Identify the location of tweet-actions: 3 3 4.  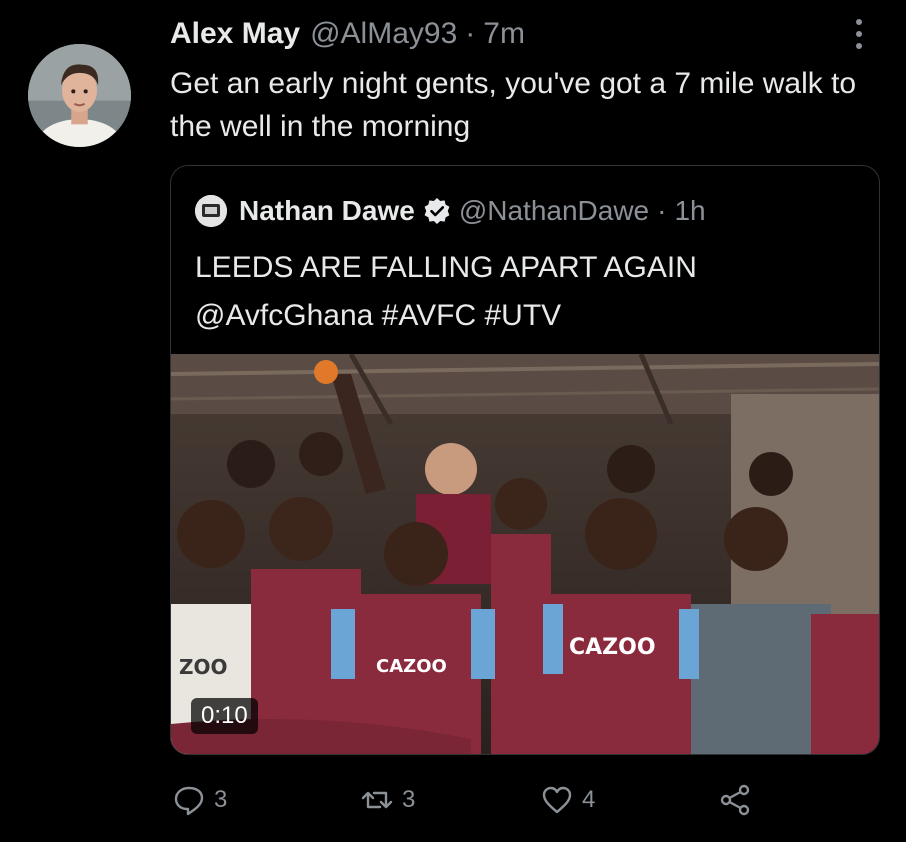
(453, 800).